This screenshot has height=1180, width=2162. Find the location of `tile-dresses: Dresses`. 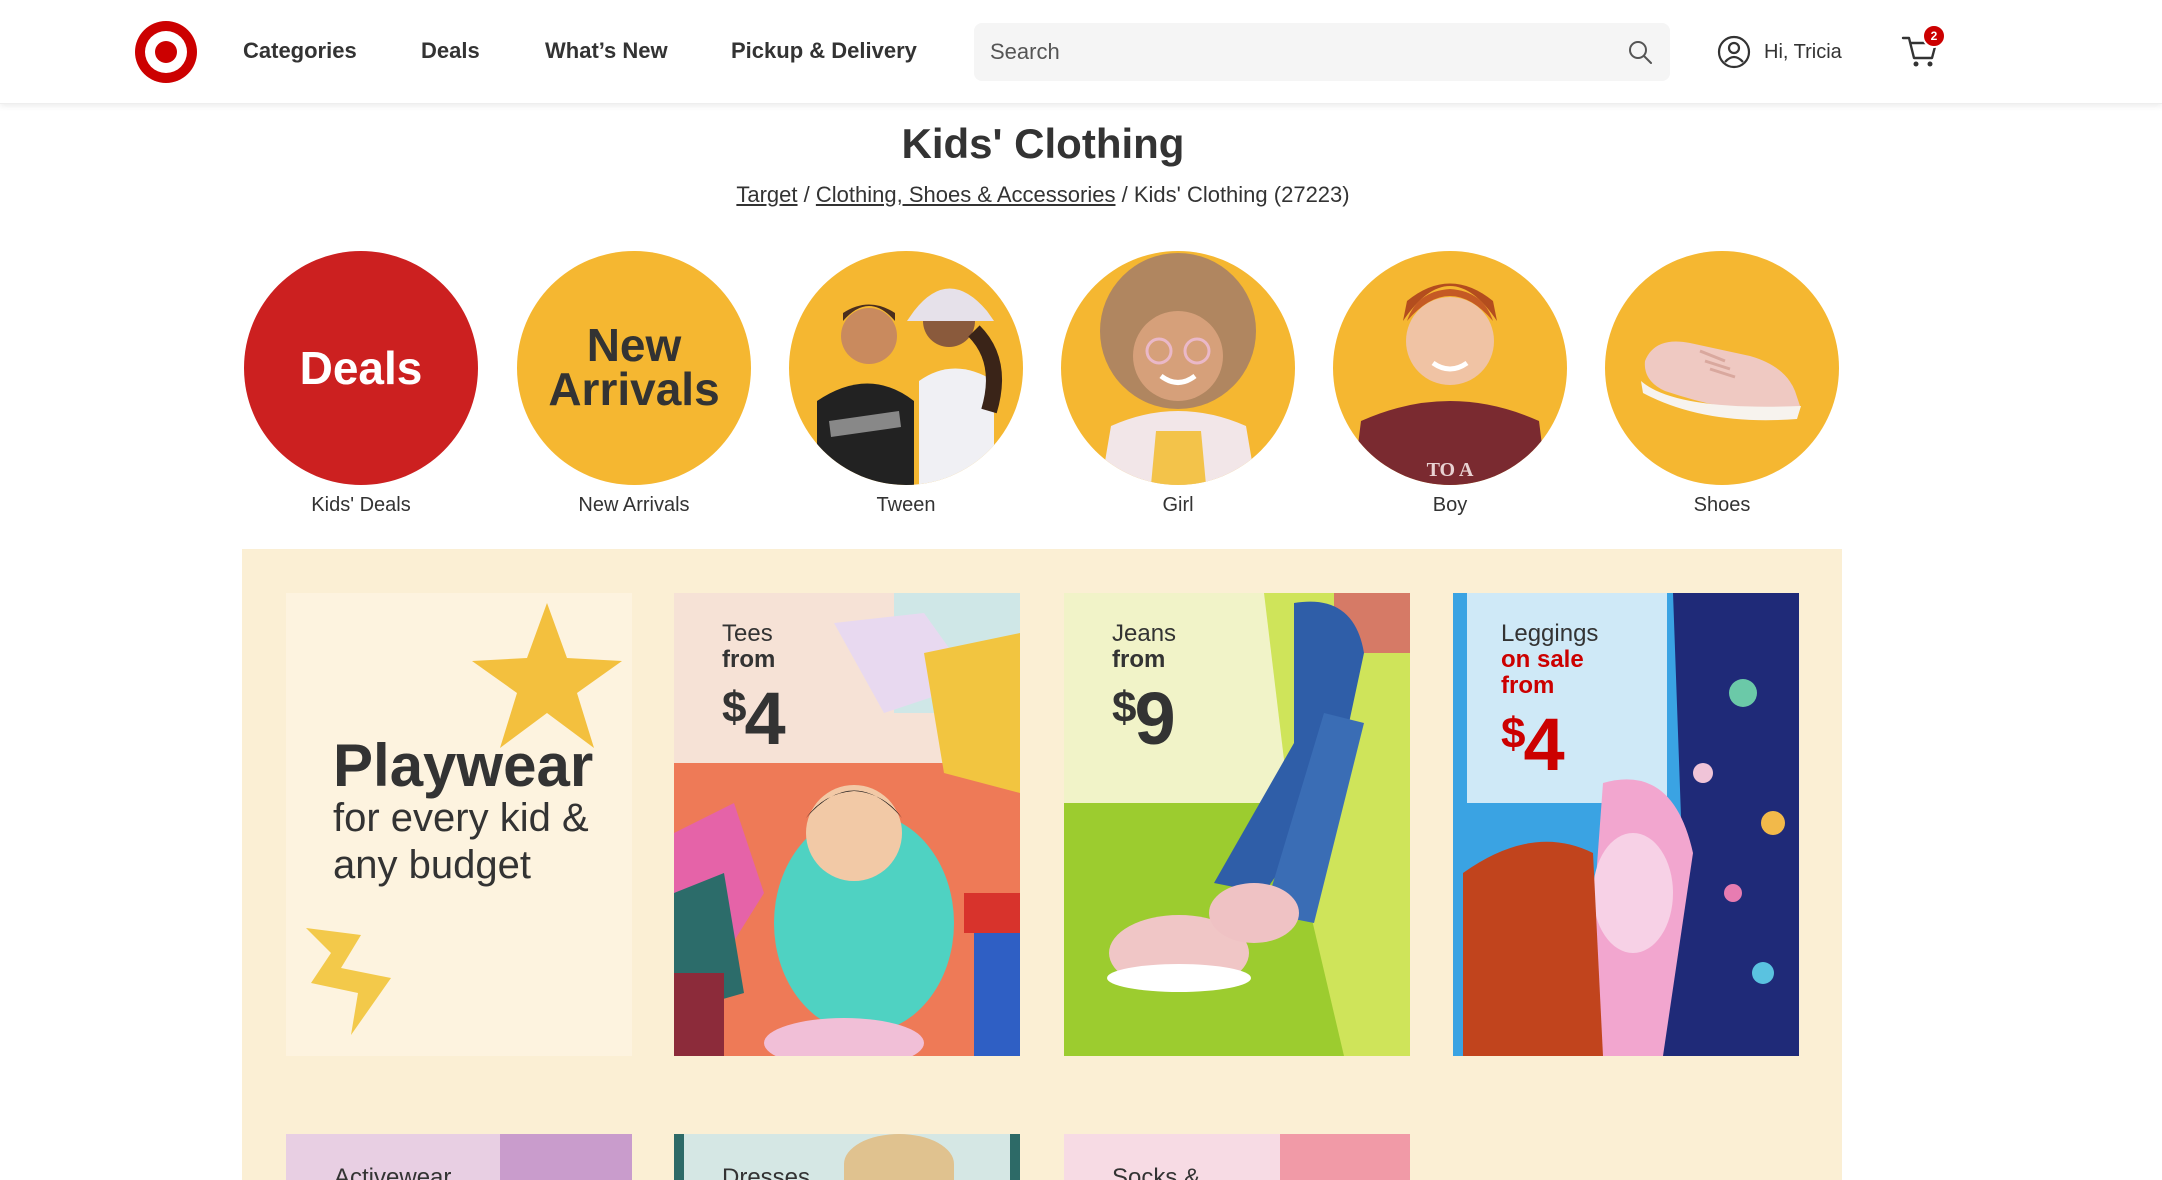

tile-dresses: Dresses is located at coordinates (847, 1157).